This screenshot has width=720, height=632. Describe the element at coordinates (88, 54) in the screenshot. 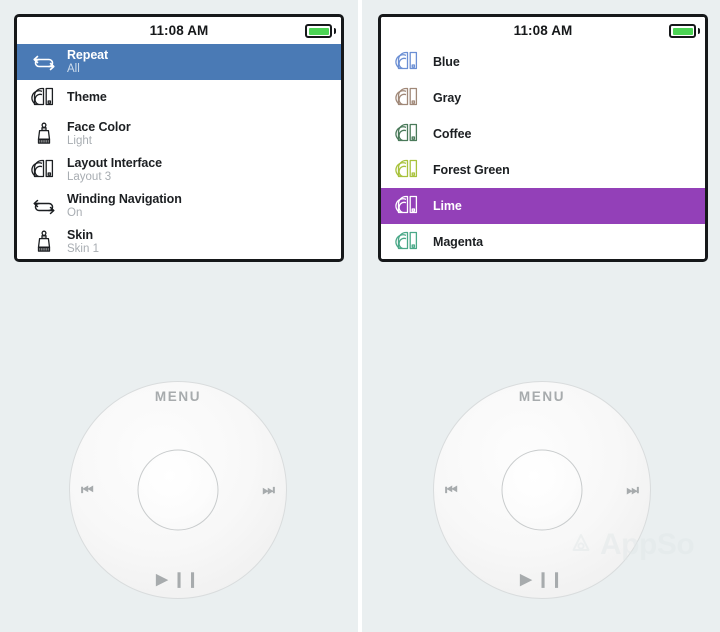

I see `settings-title: Repeat` at that location.